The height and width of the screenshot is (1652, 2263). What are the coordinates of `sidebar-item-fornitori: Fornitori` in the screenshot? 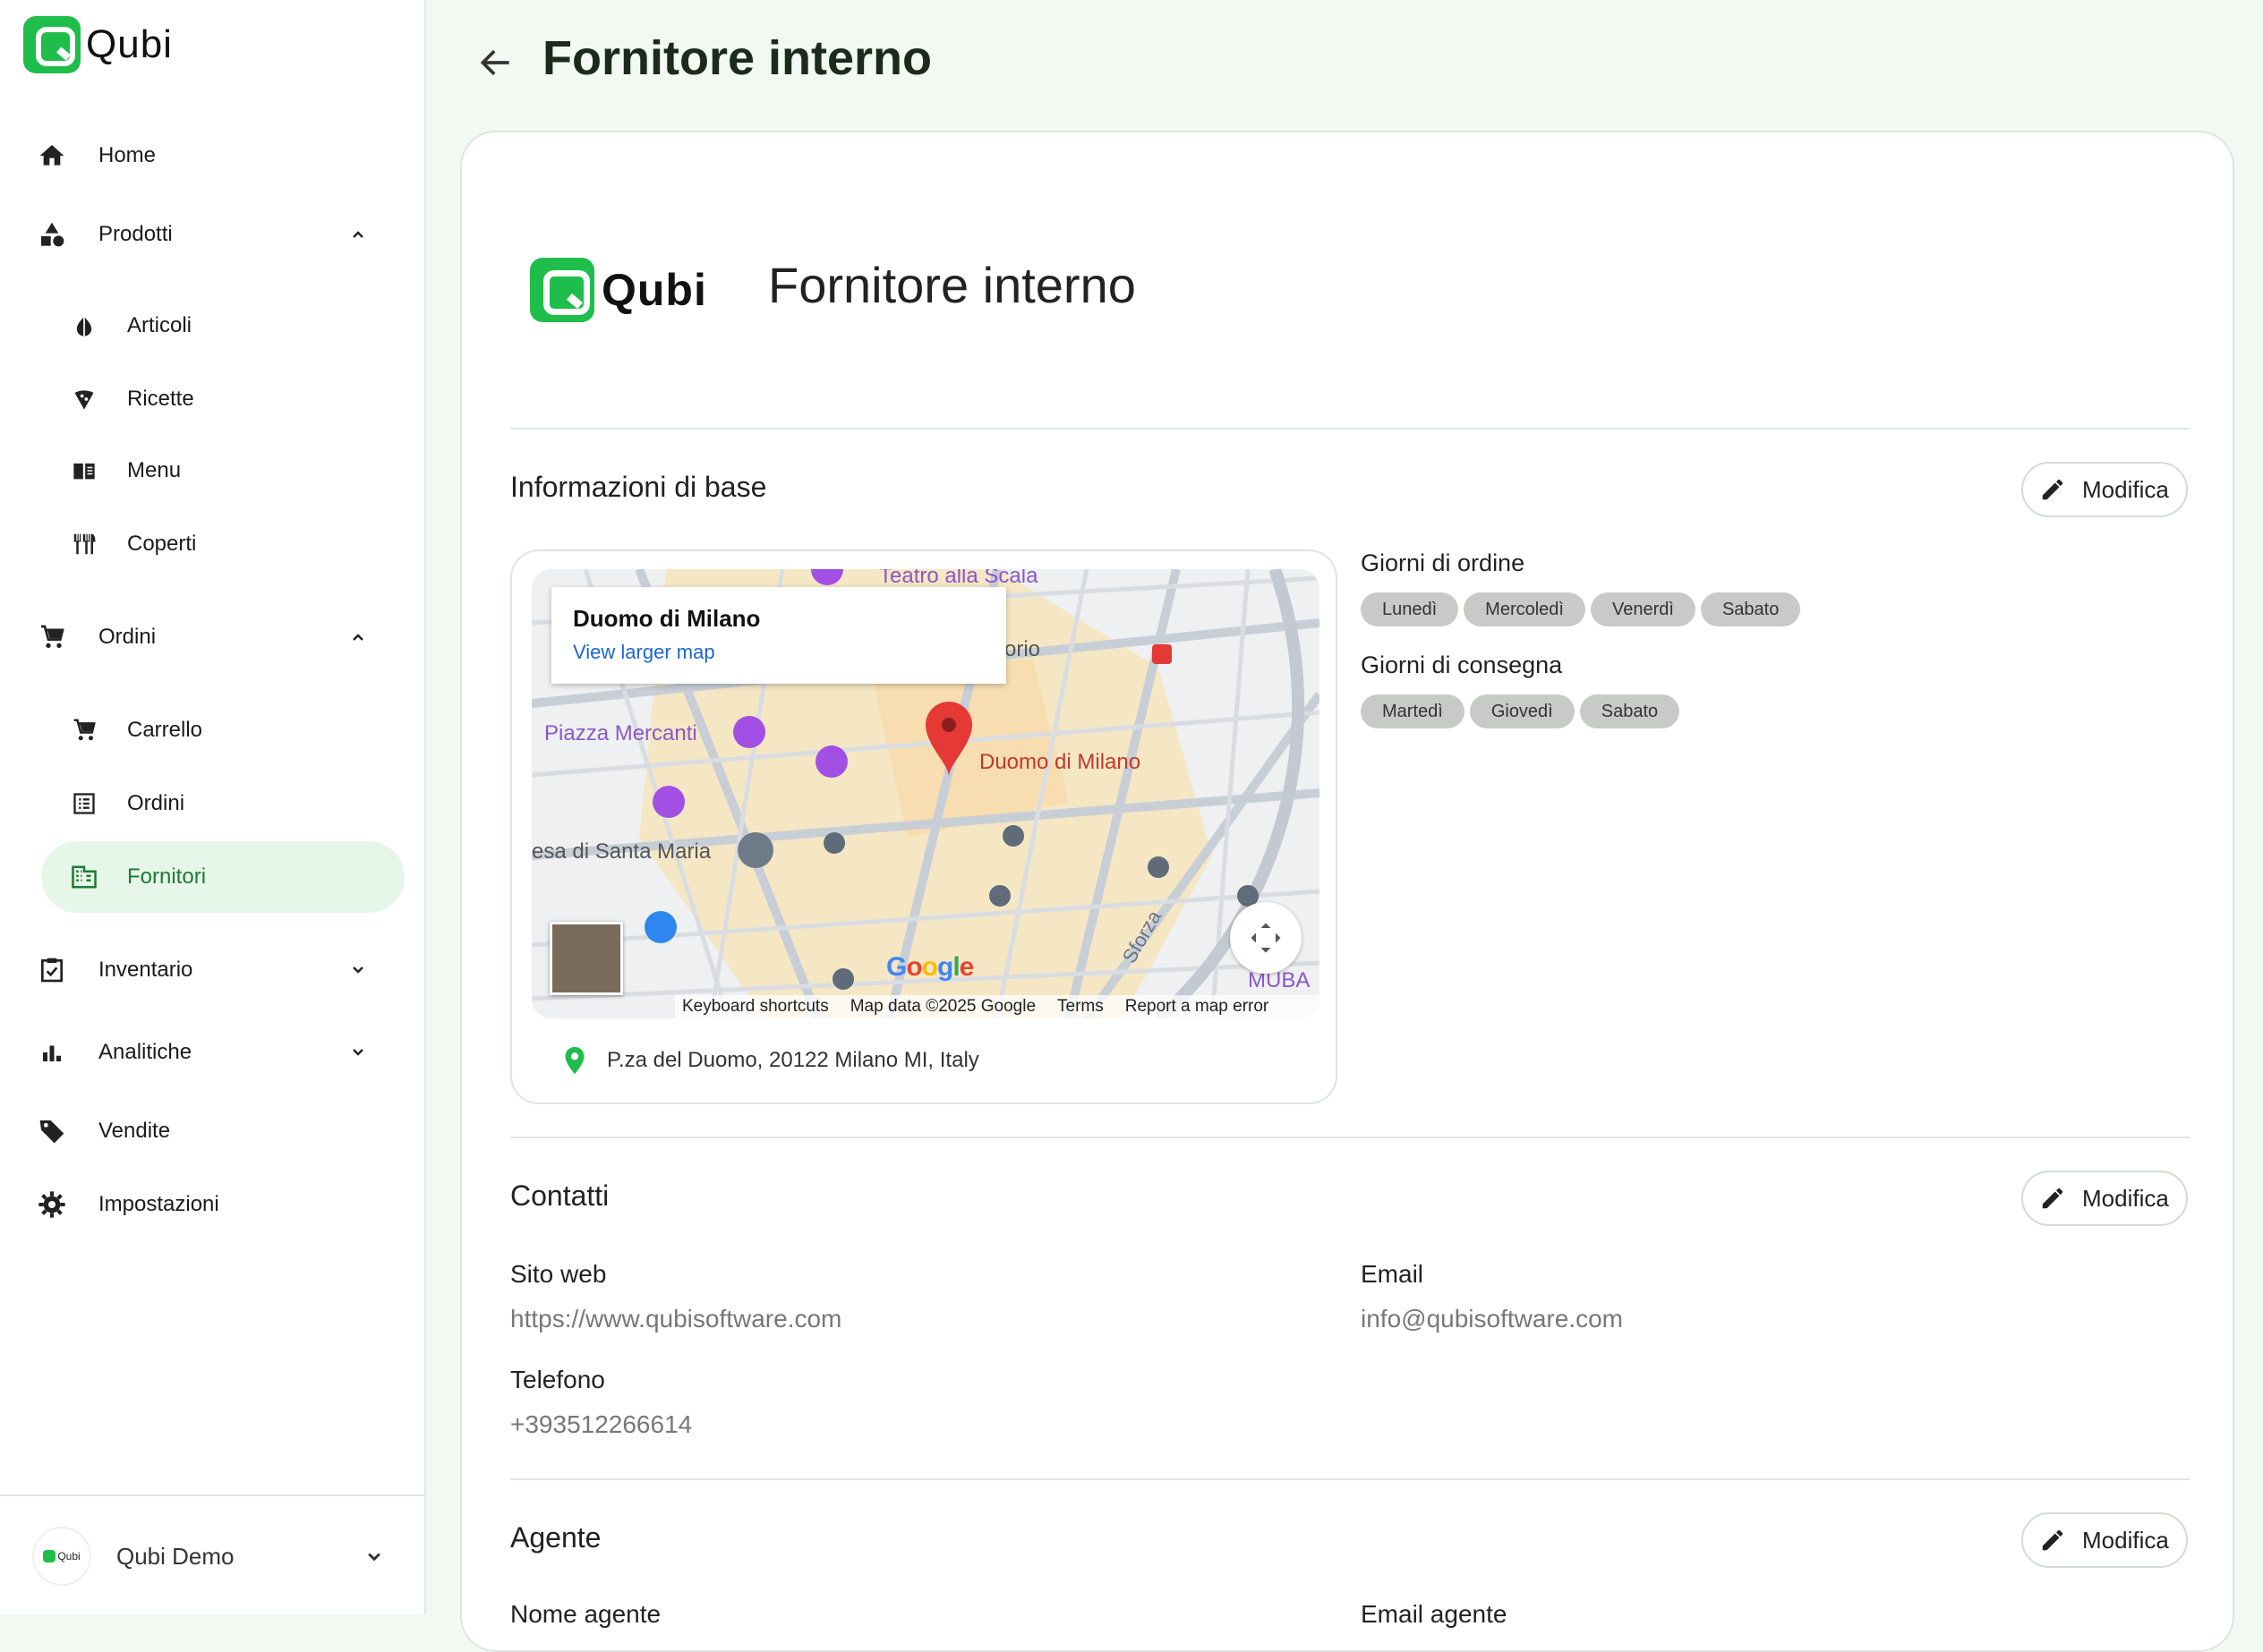 It's located at (231, 877).